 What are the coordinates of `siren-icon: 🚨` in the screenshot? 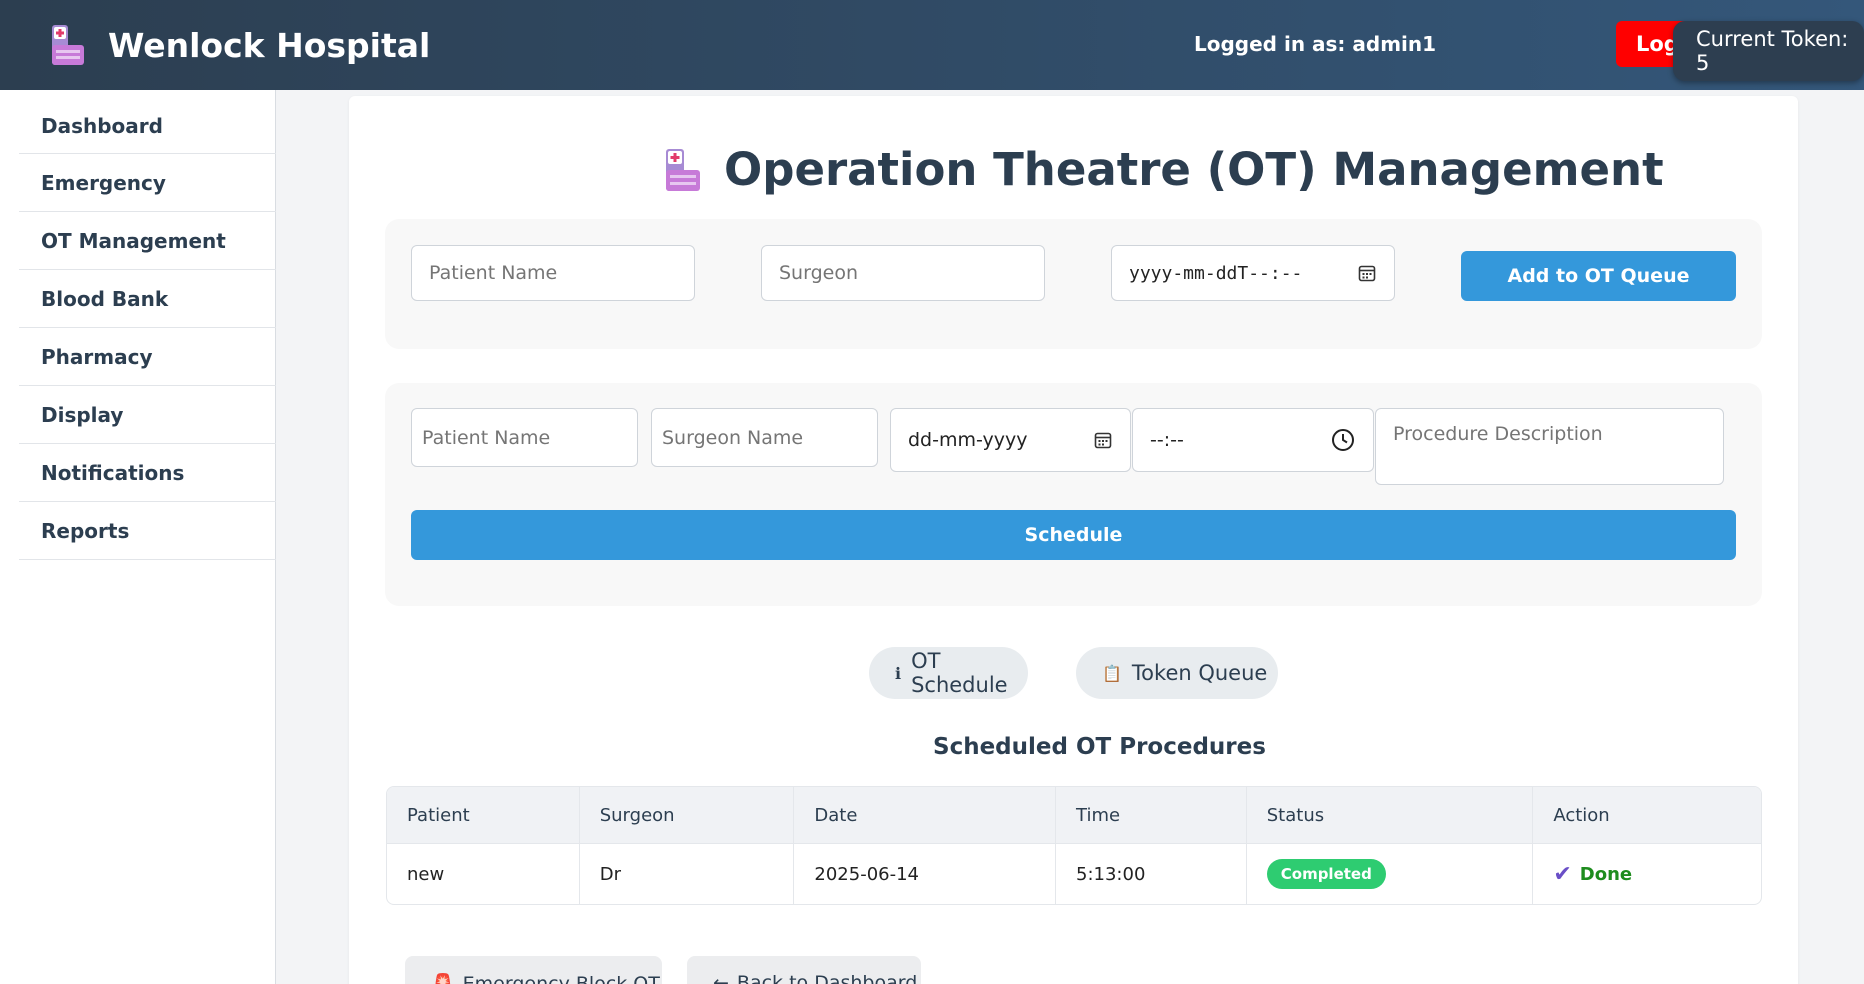 It's located at (443, 978).